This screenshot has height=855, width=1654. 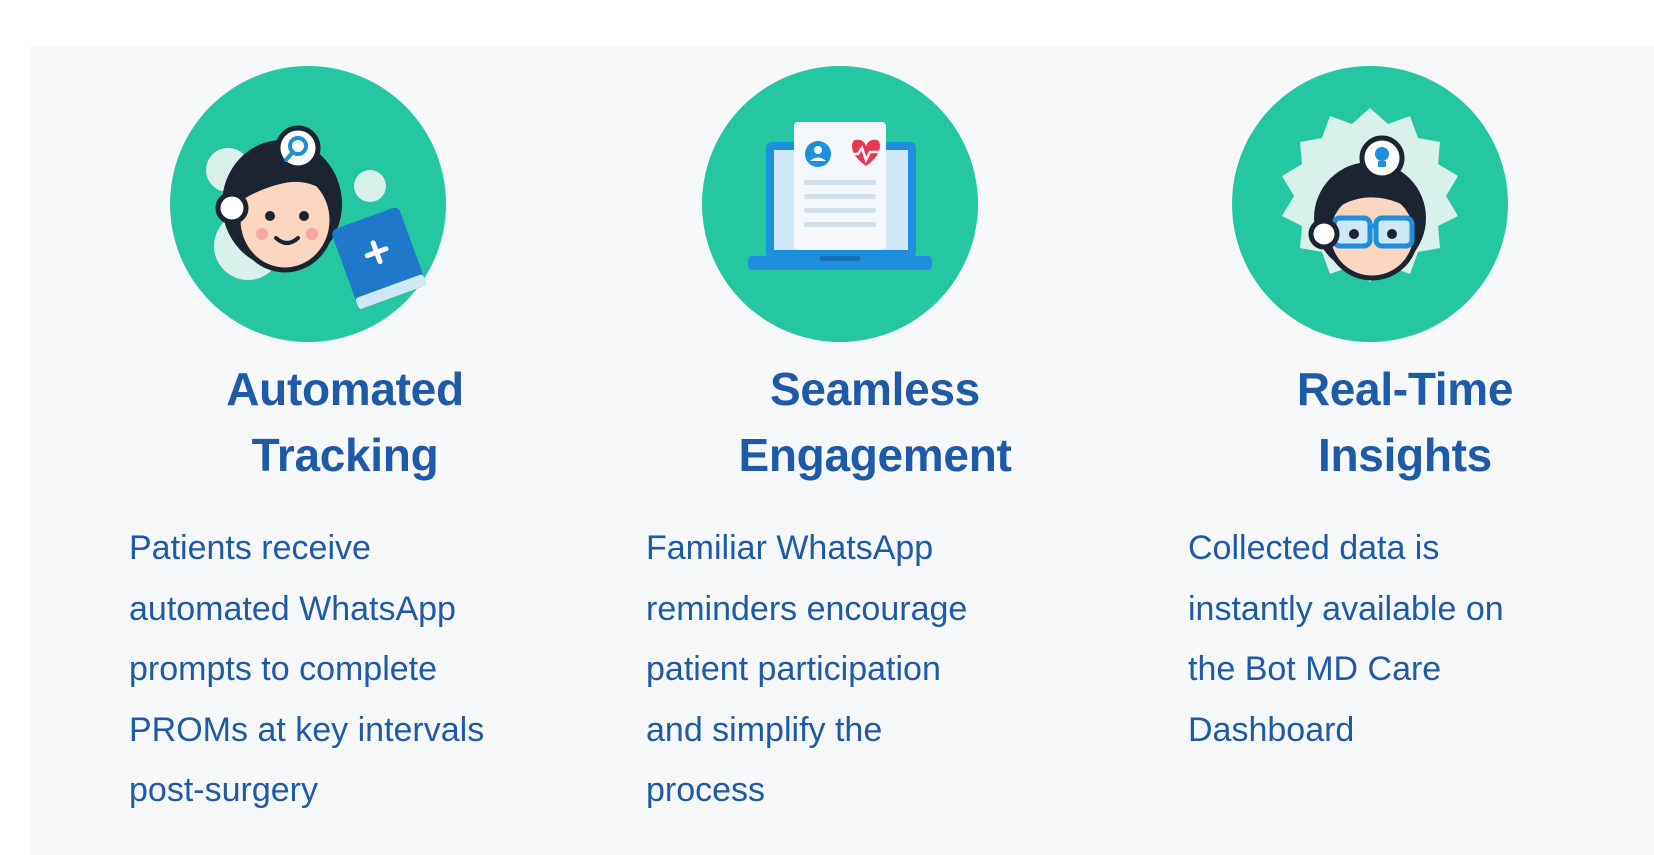 What do you see at coordinates (308, 204) in the screenshot?
I see `doctor-book-icon` at bounding box center [308, 204].